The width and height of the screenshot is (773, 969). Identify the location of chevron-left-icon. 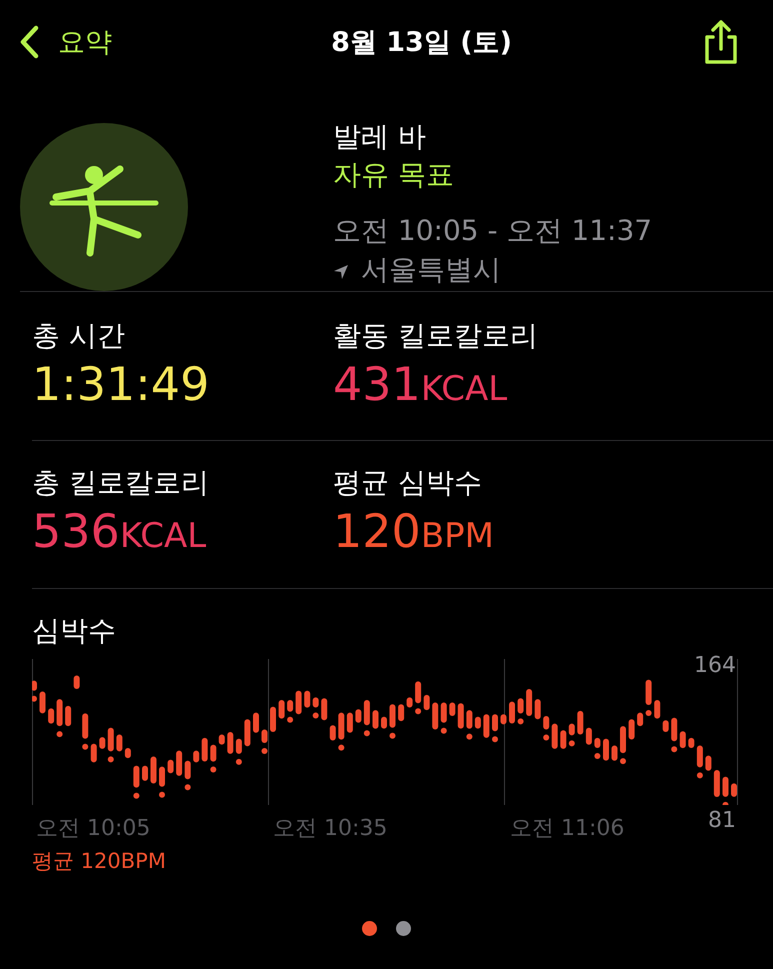
(29, 42).